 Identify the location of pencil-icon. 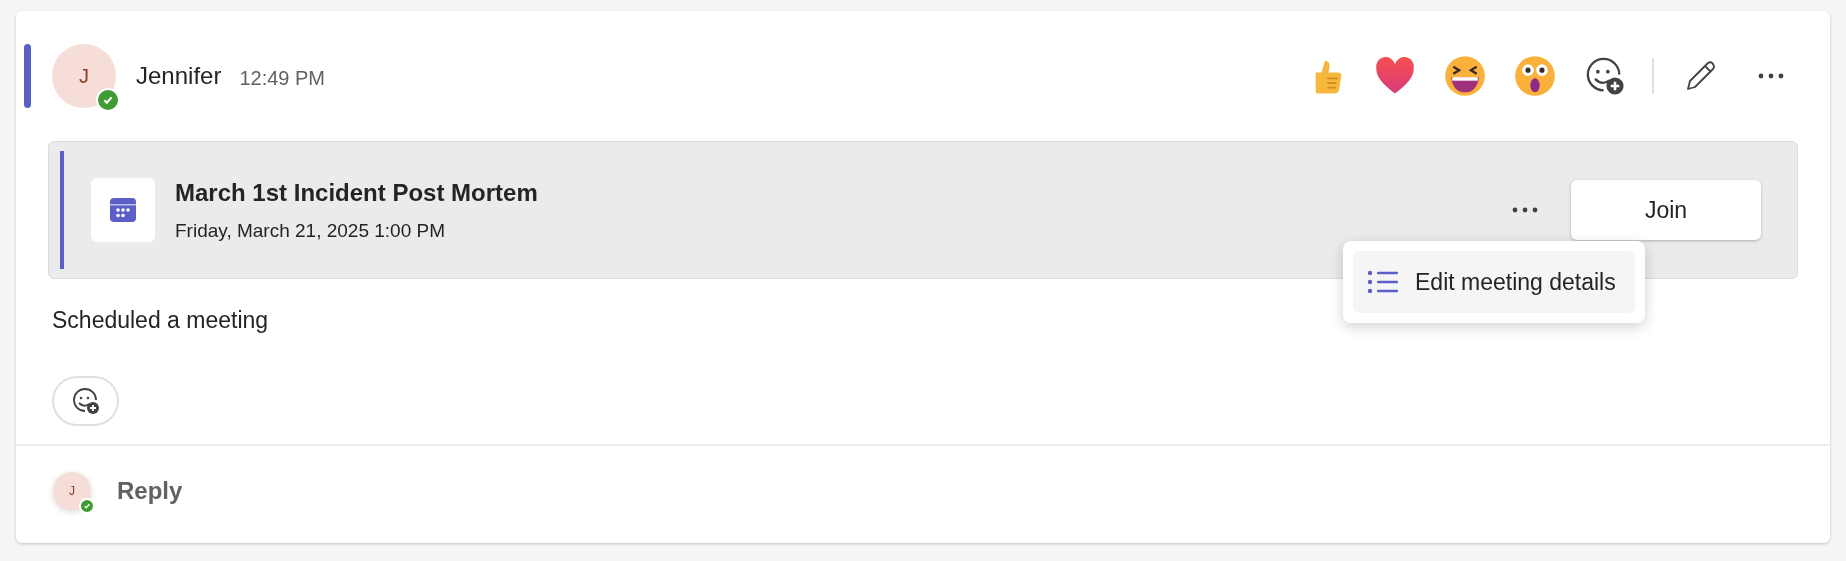
(1701, 76).